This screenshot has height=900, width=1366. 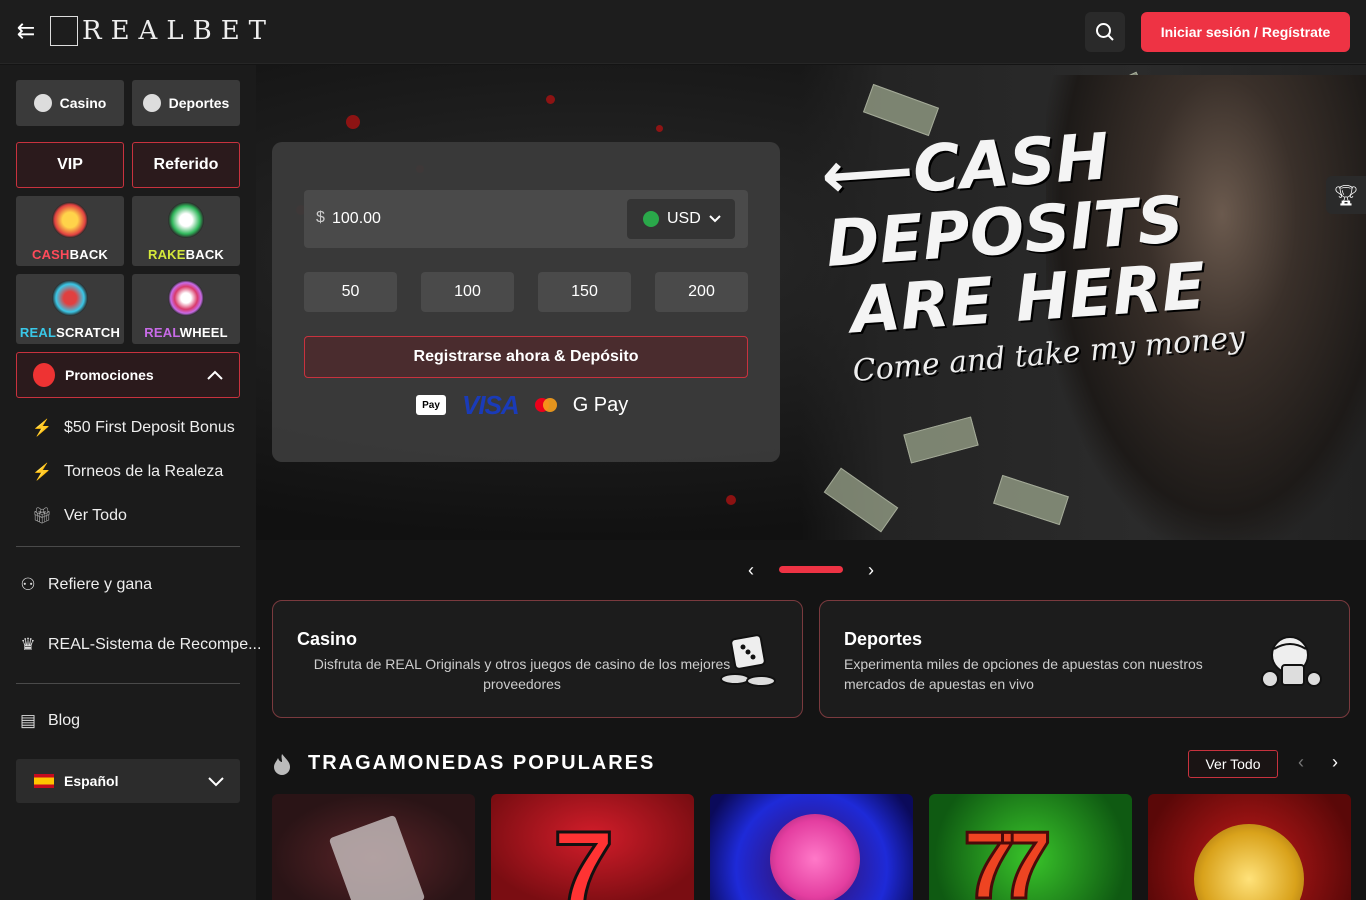 What do you see at coordinates (327, 639) in the screenshot?
I see `category-title: Casino` at bounding box center [327, 639].